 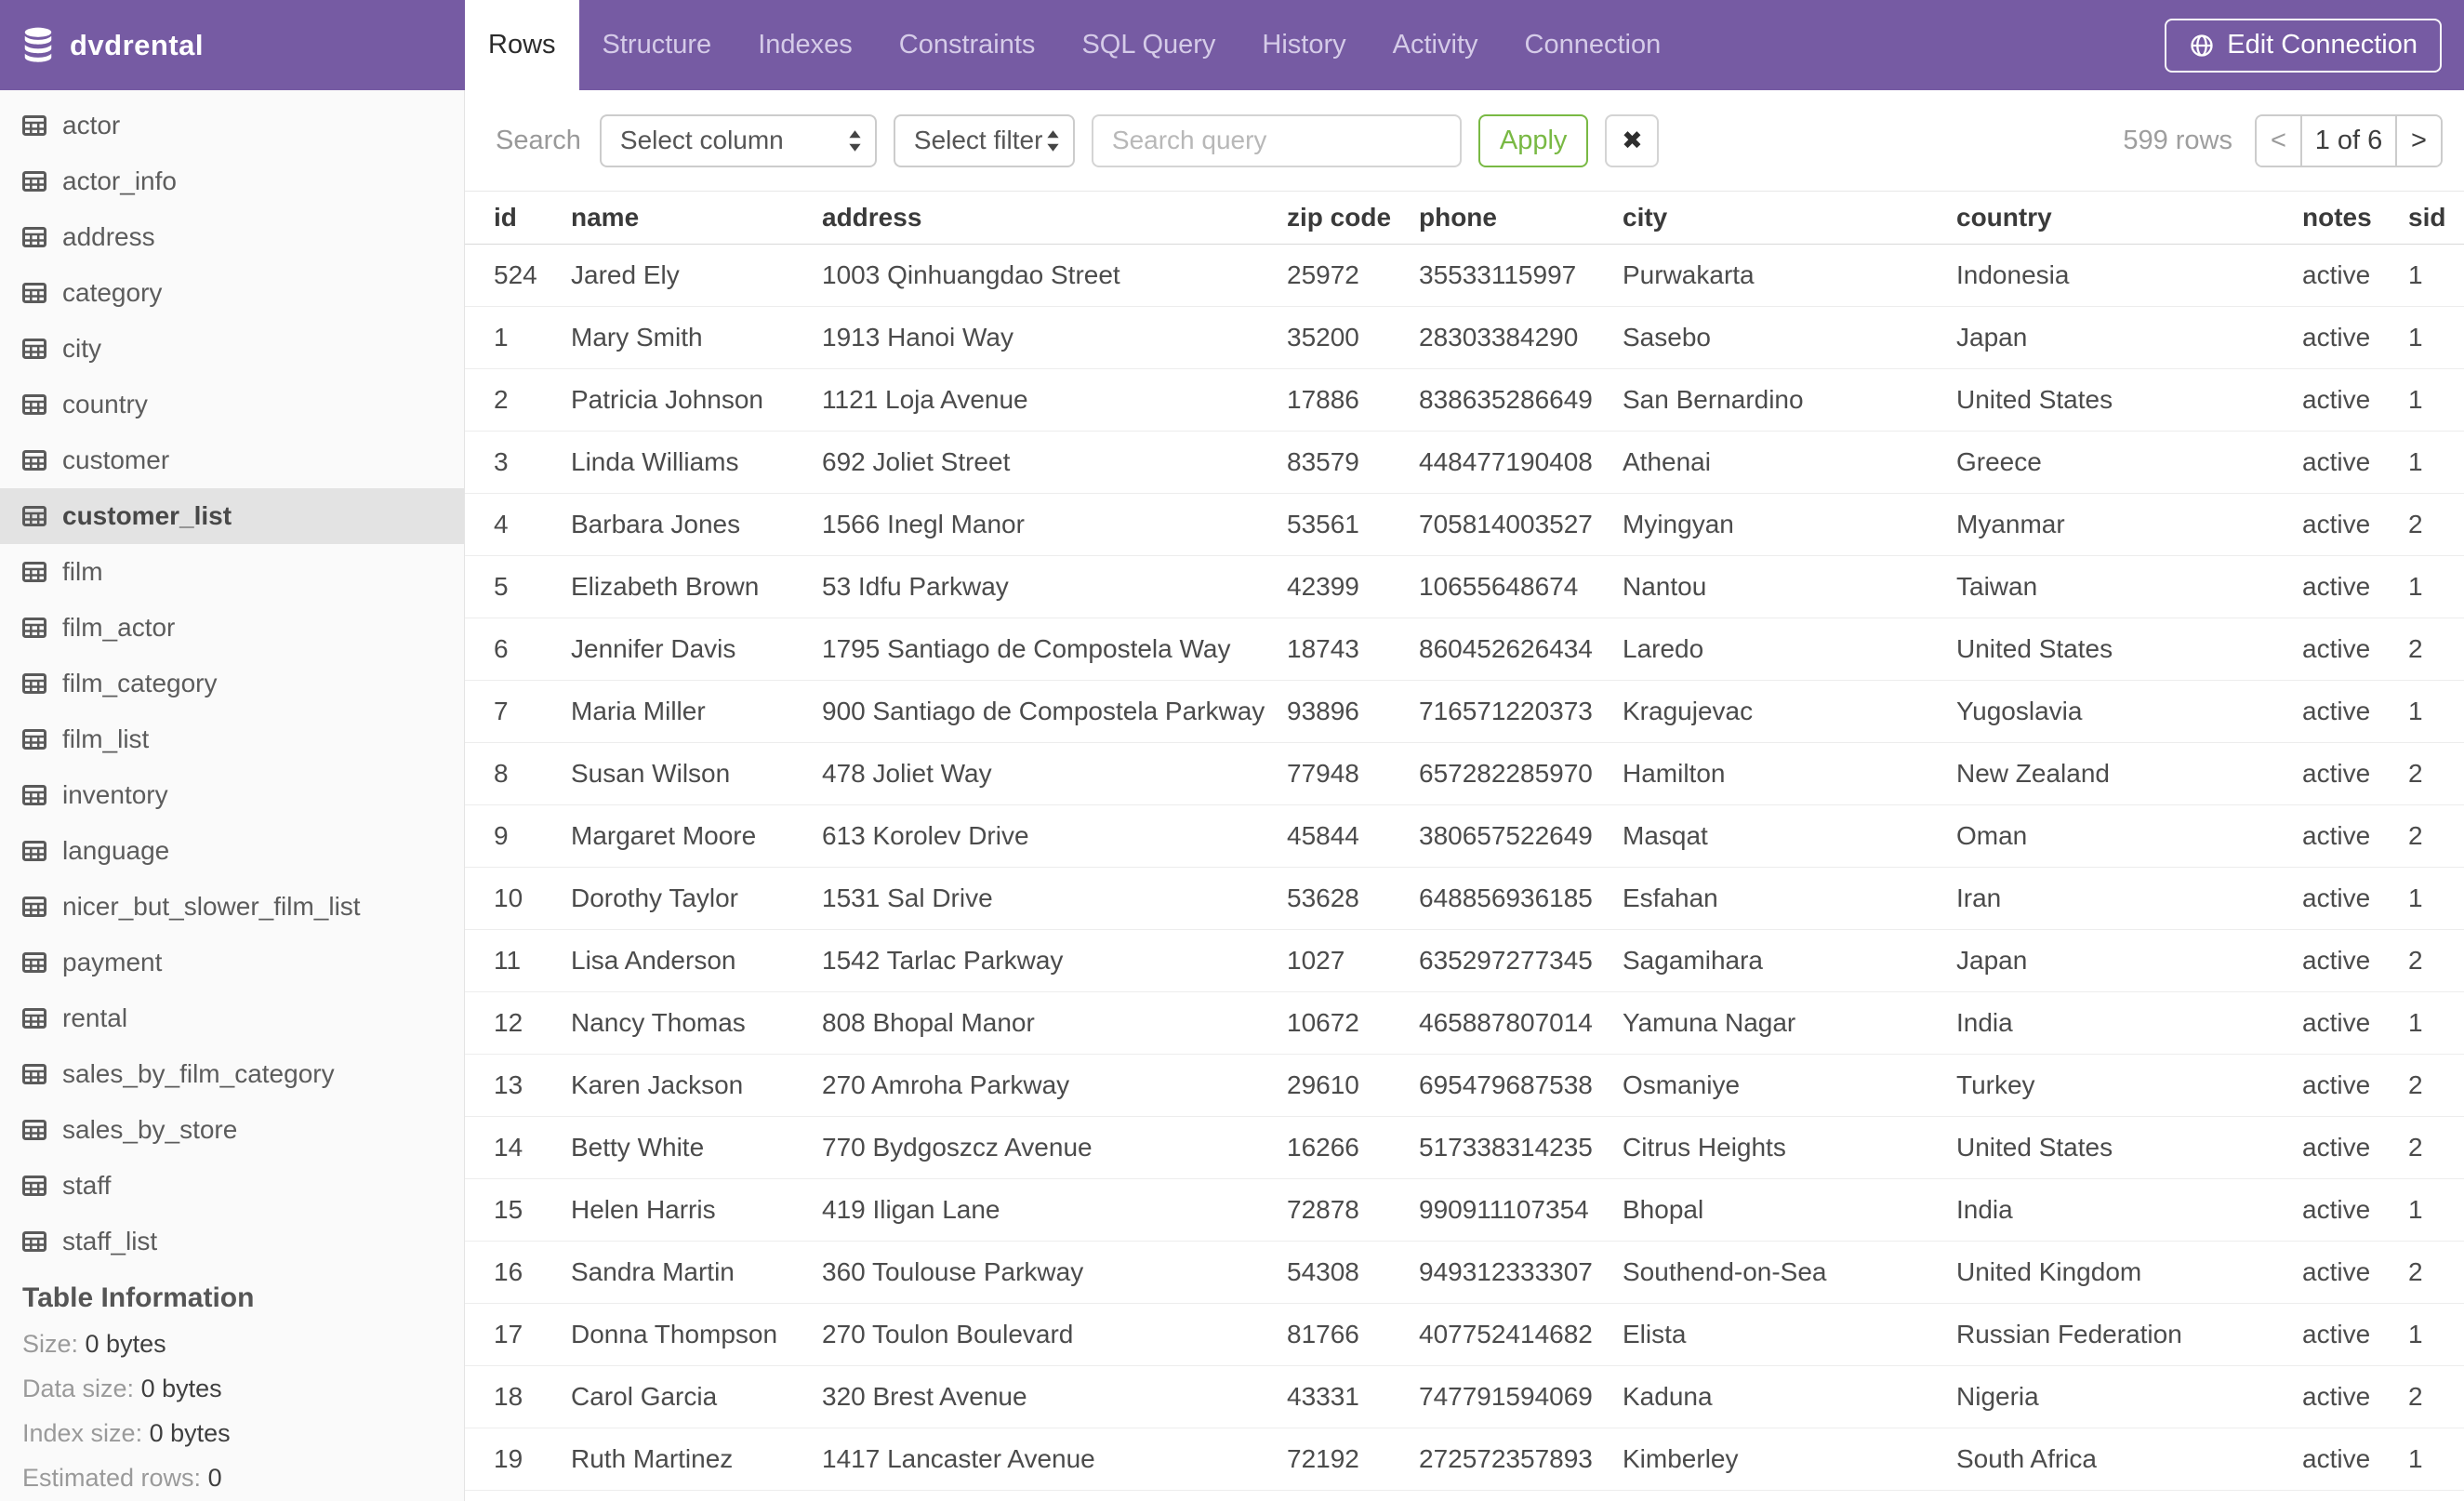 What do you see at coordinates (1436, 45) in the screenshot?
I see `tab-activity: Activity` at bounding box center [1436, 45].